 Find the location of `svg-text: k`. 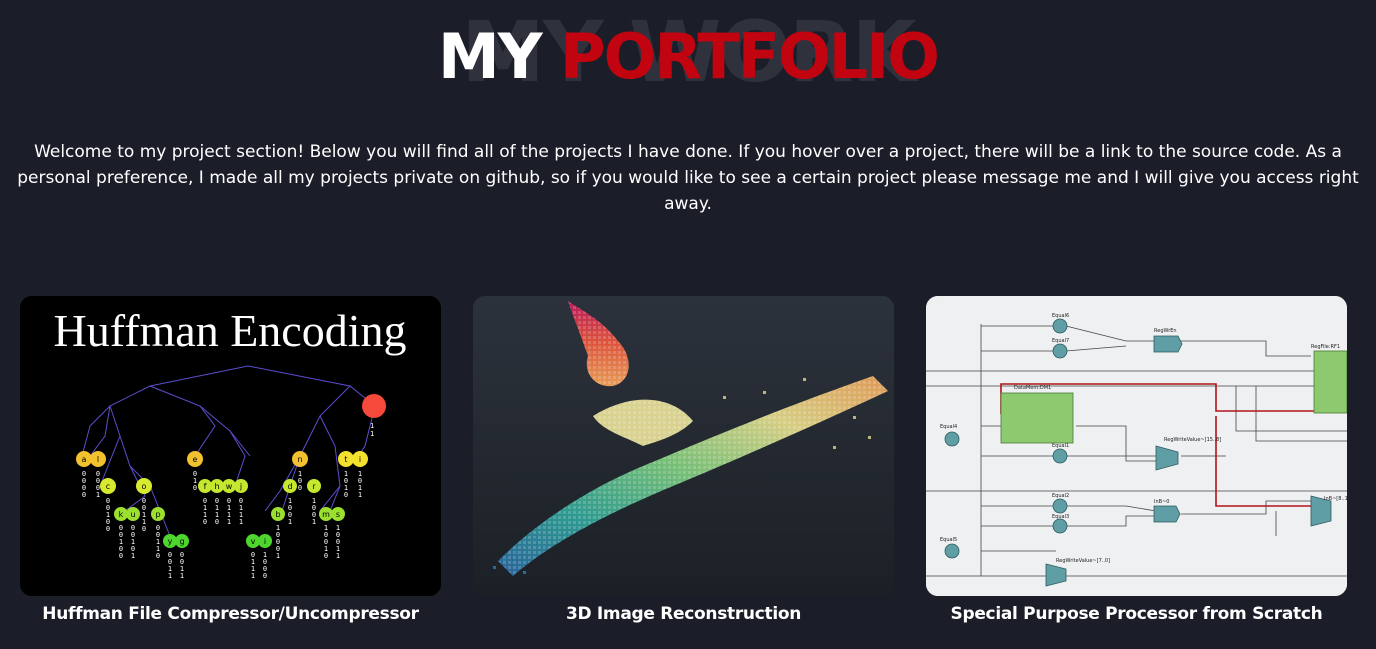

svg-text: k is located at coordinates (121, 514).